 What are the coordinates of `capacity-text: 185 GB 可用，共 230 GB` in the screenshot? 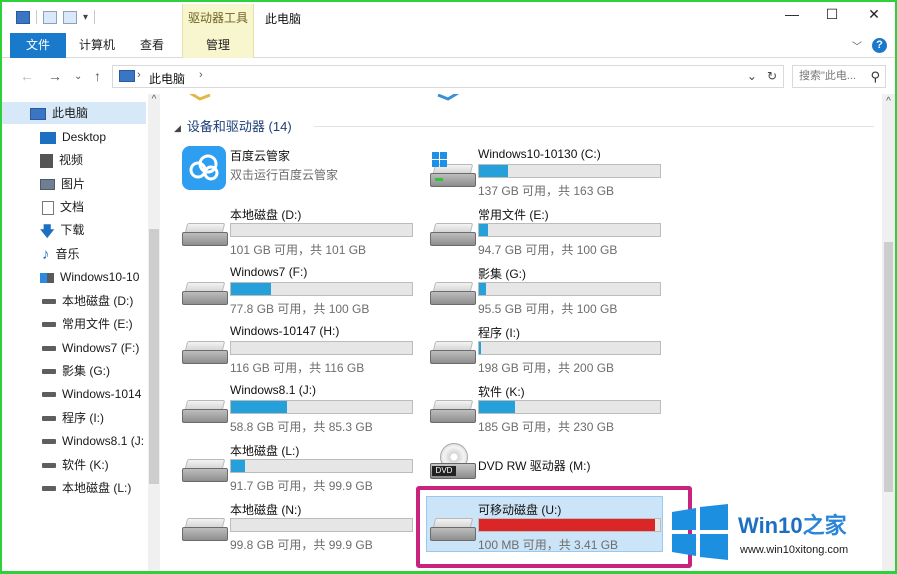 It's located at (546, 427).